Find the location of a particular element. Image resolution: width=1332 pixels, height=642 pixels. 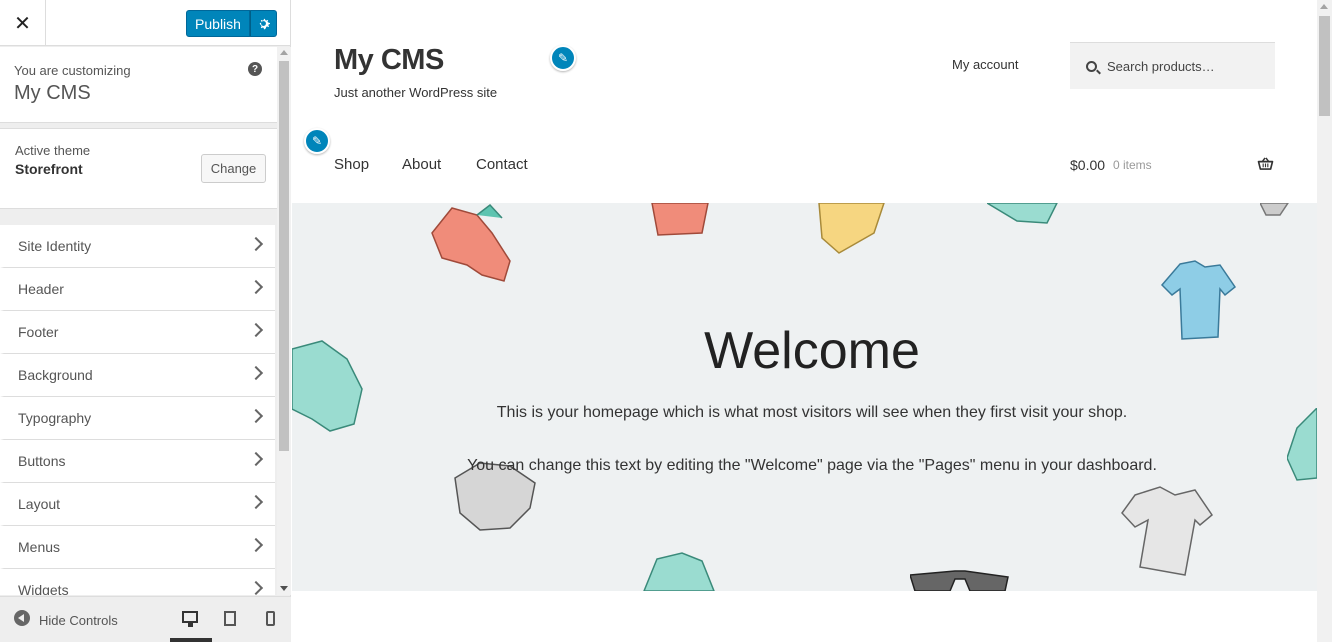

active-theme-panel: Active theme Storefront Change is located at coordinates (138, 168).